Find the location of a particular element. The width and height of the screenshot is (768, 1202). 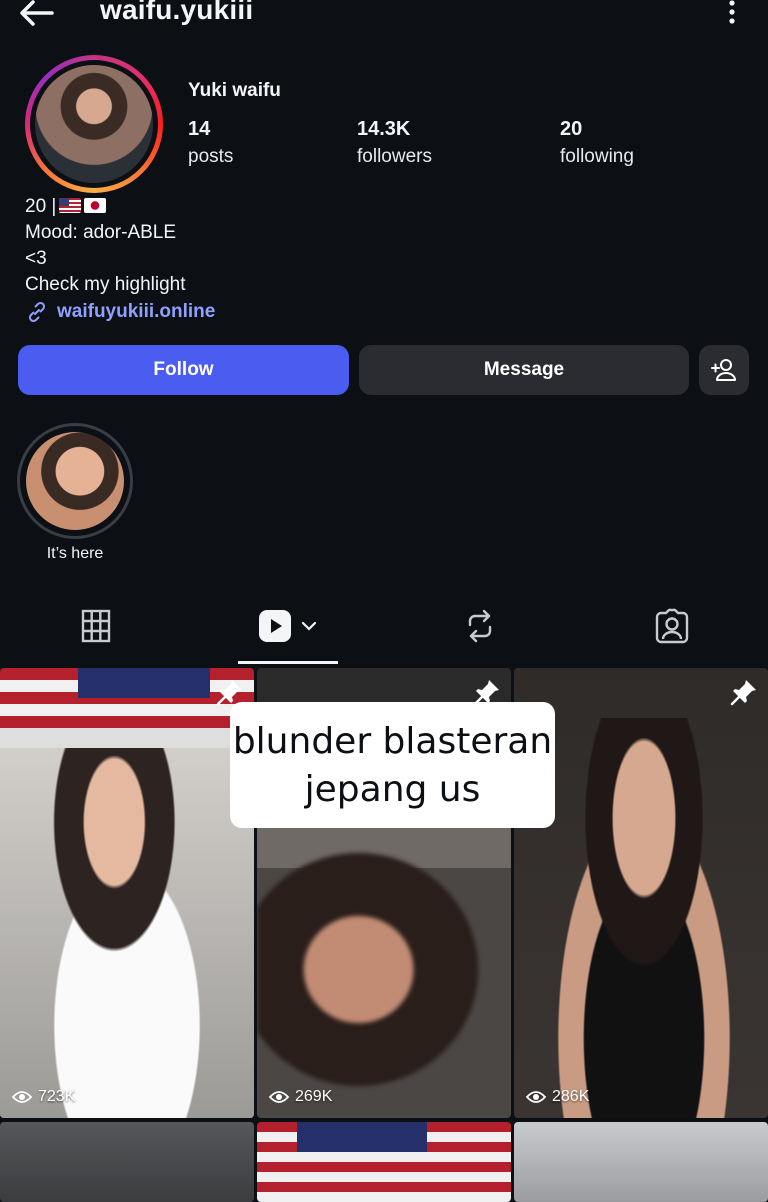

tab-reels is located at coordinates (288, 626).